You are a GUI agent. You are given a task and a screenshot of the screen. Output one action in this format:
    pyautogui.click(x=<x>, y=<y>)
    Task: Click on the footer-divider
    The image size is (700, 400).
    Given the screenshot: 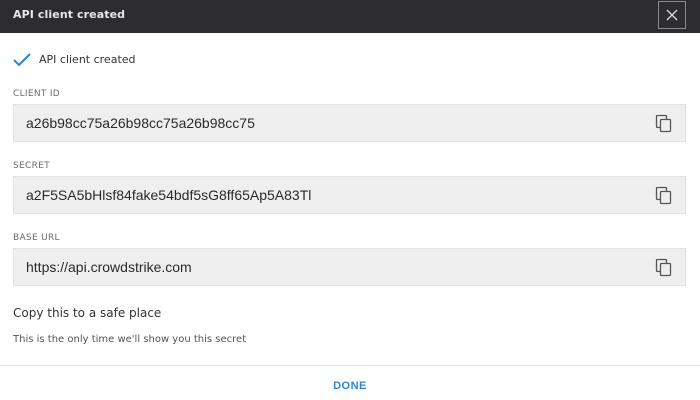 What is the action you would take?
    pyautogui.click(x=350, y=365)
    